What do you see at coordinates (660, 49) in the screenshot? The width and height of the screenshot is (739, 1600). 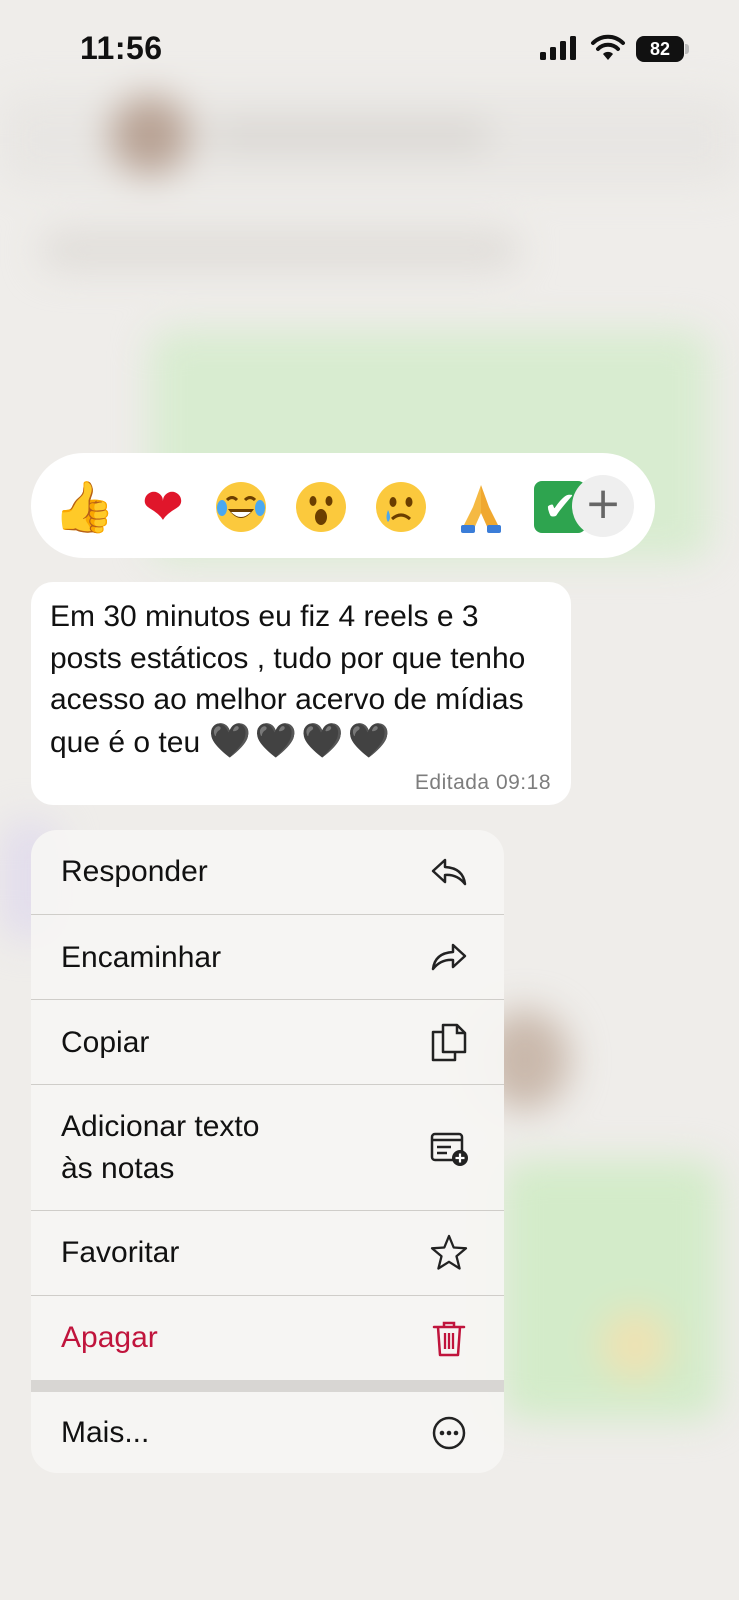 I see `battery-level: 82` at bounding box center [660, 49].